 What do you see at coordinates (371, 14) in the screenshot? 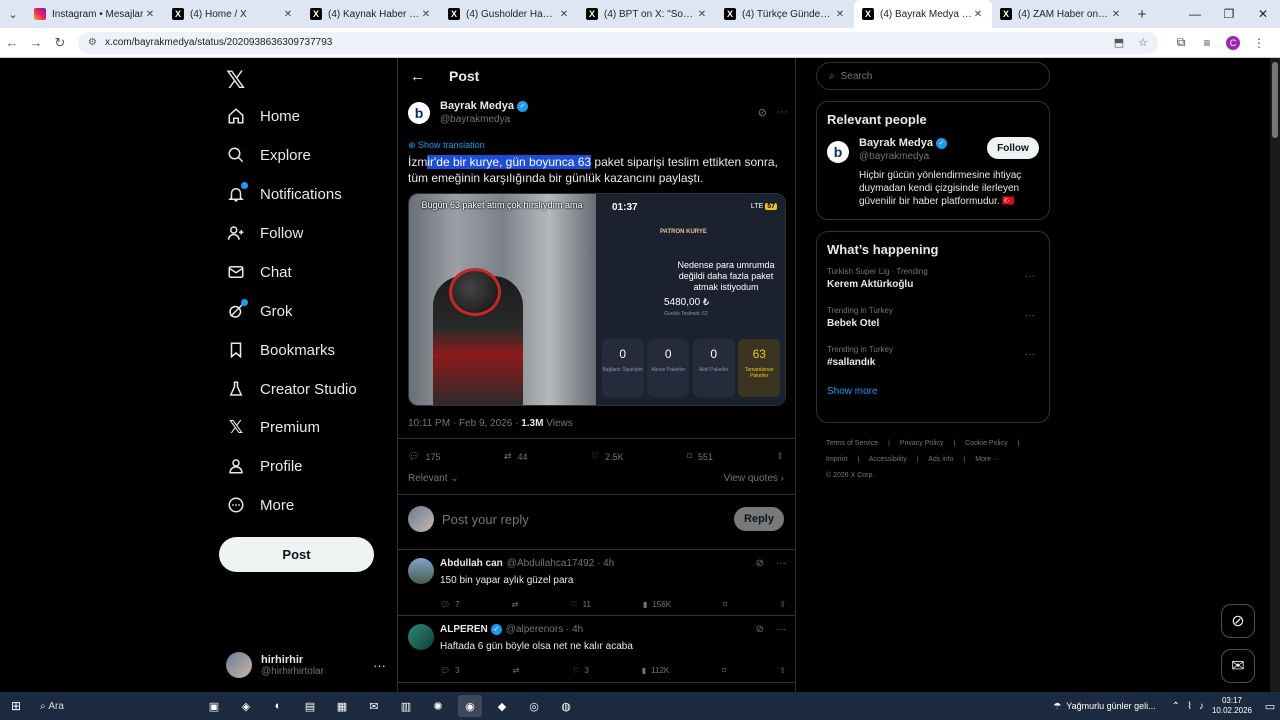
I see `tab-kaynak: X (4) Kaynak Haber on X: "S ✕` at bounding box center [371, 14].